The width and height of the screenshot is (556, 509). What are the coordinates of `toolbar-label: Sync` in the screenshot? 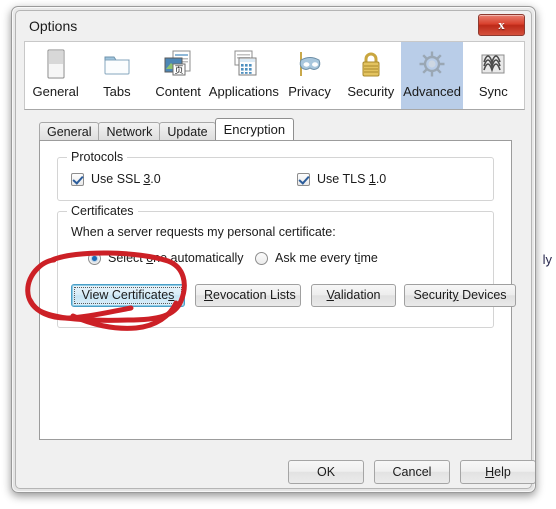 It's located at (493, 91).